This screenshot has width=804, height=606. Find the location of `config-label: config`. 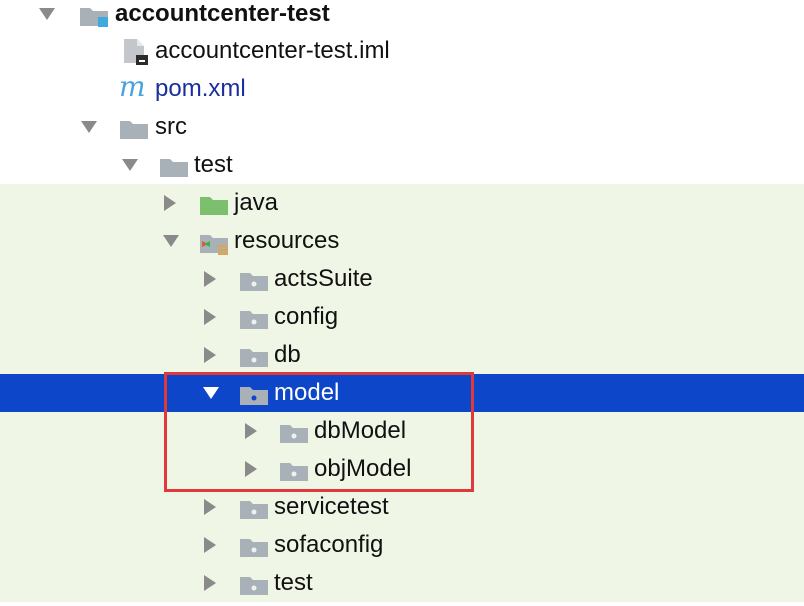

config-label: config is located at coordinates (306, 316).